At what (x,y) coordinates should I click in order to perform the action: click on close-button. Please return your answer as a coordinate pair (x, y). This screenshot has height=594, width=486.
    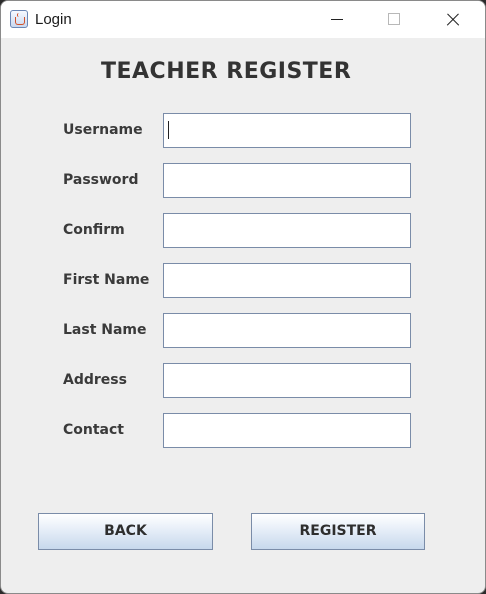
    Looking at the image, I should click on (452, 19).